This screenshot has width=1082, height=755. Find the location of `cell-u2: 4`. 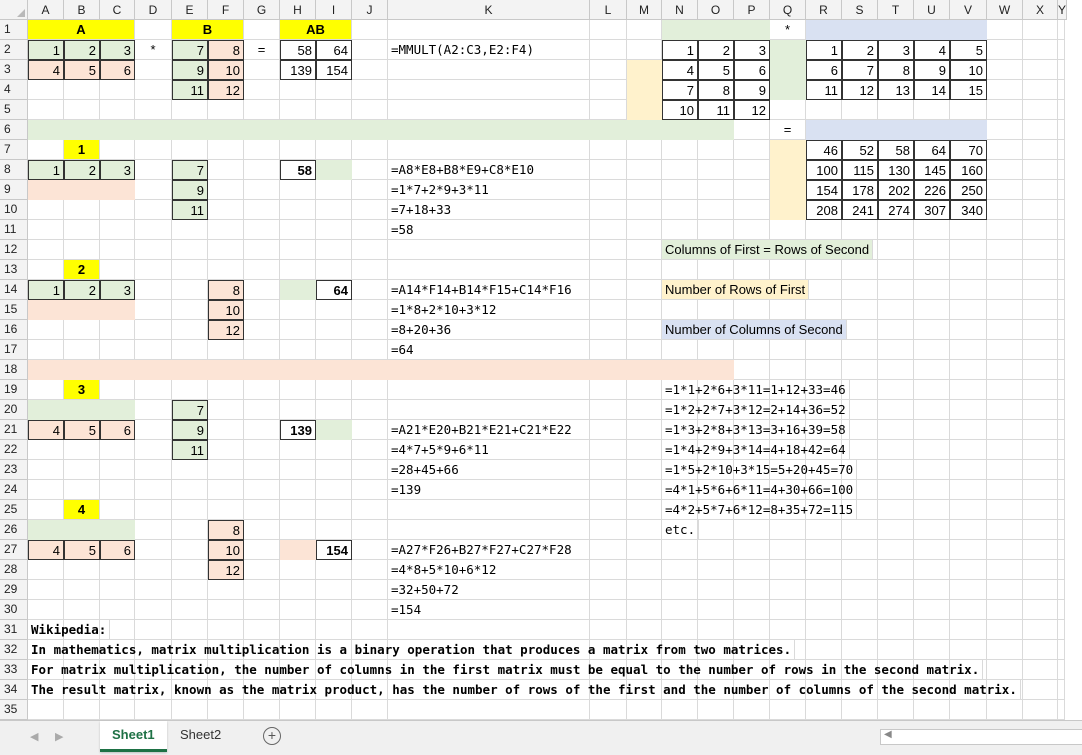

cell-u2: 4 is located at coordinates (932, 50).